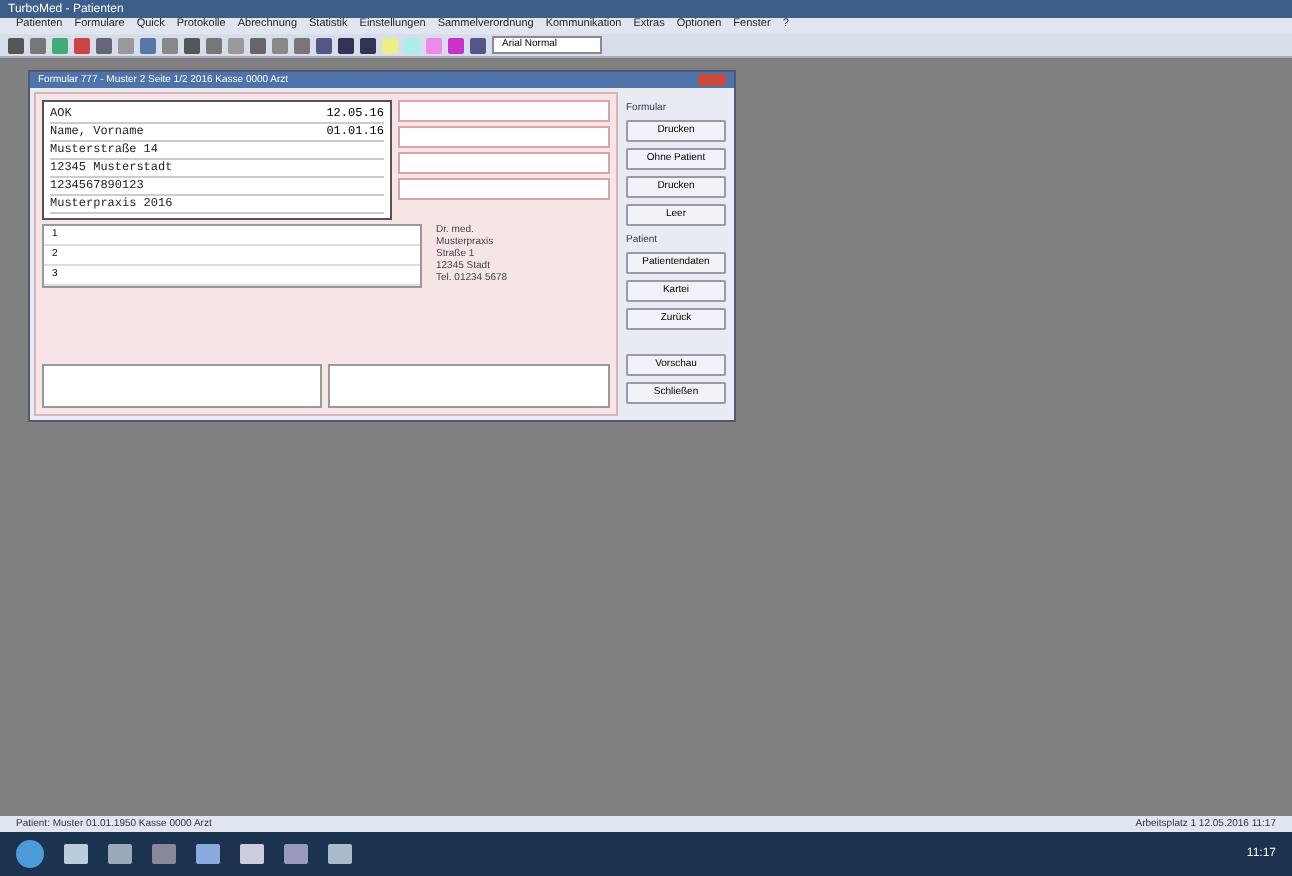 The width and height of the screenshot is (1292, 876). I want to click on start-button, so click(30, 854).